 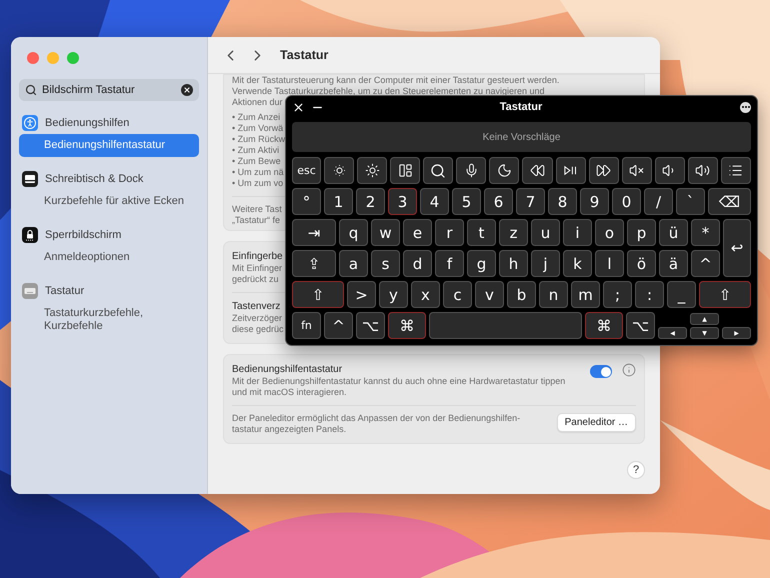 What do you see at coordinates (353, 263) in the screenshot?
I see `keyboard-key: a` at bounding box center [353, 263].